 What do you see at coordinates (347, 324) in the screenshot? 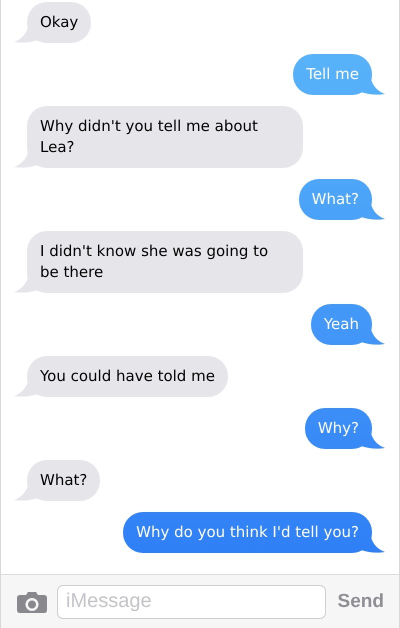
I see `message-bubble: Yeah` at bounding box center [347, 324].